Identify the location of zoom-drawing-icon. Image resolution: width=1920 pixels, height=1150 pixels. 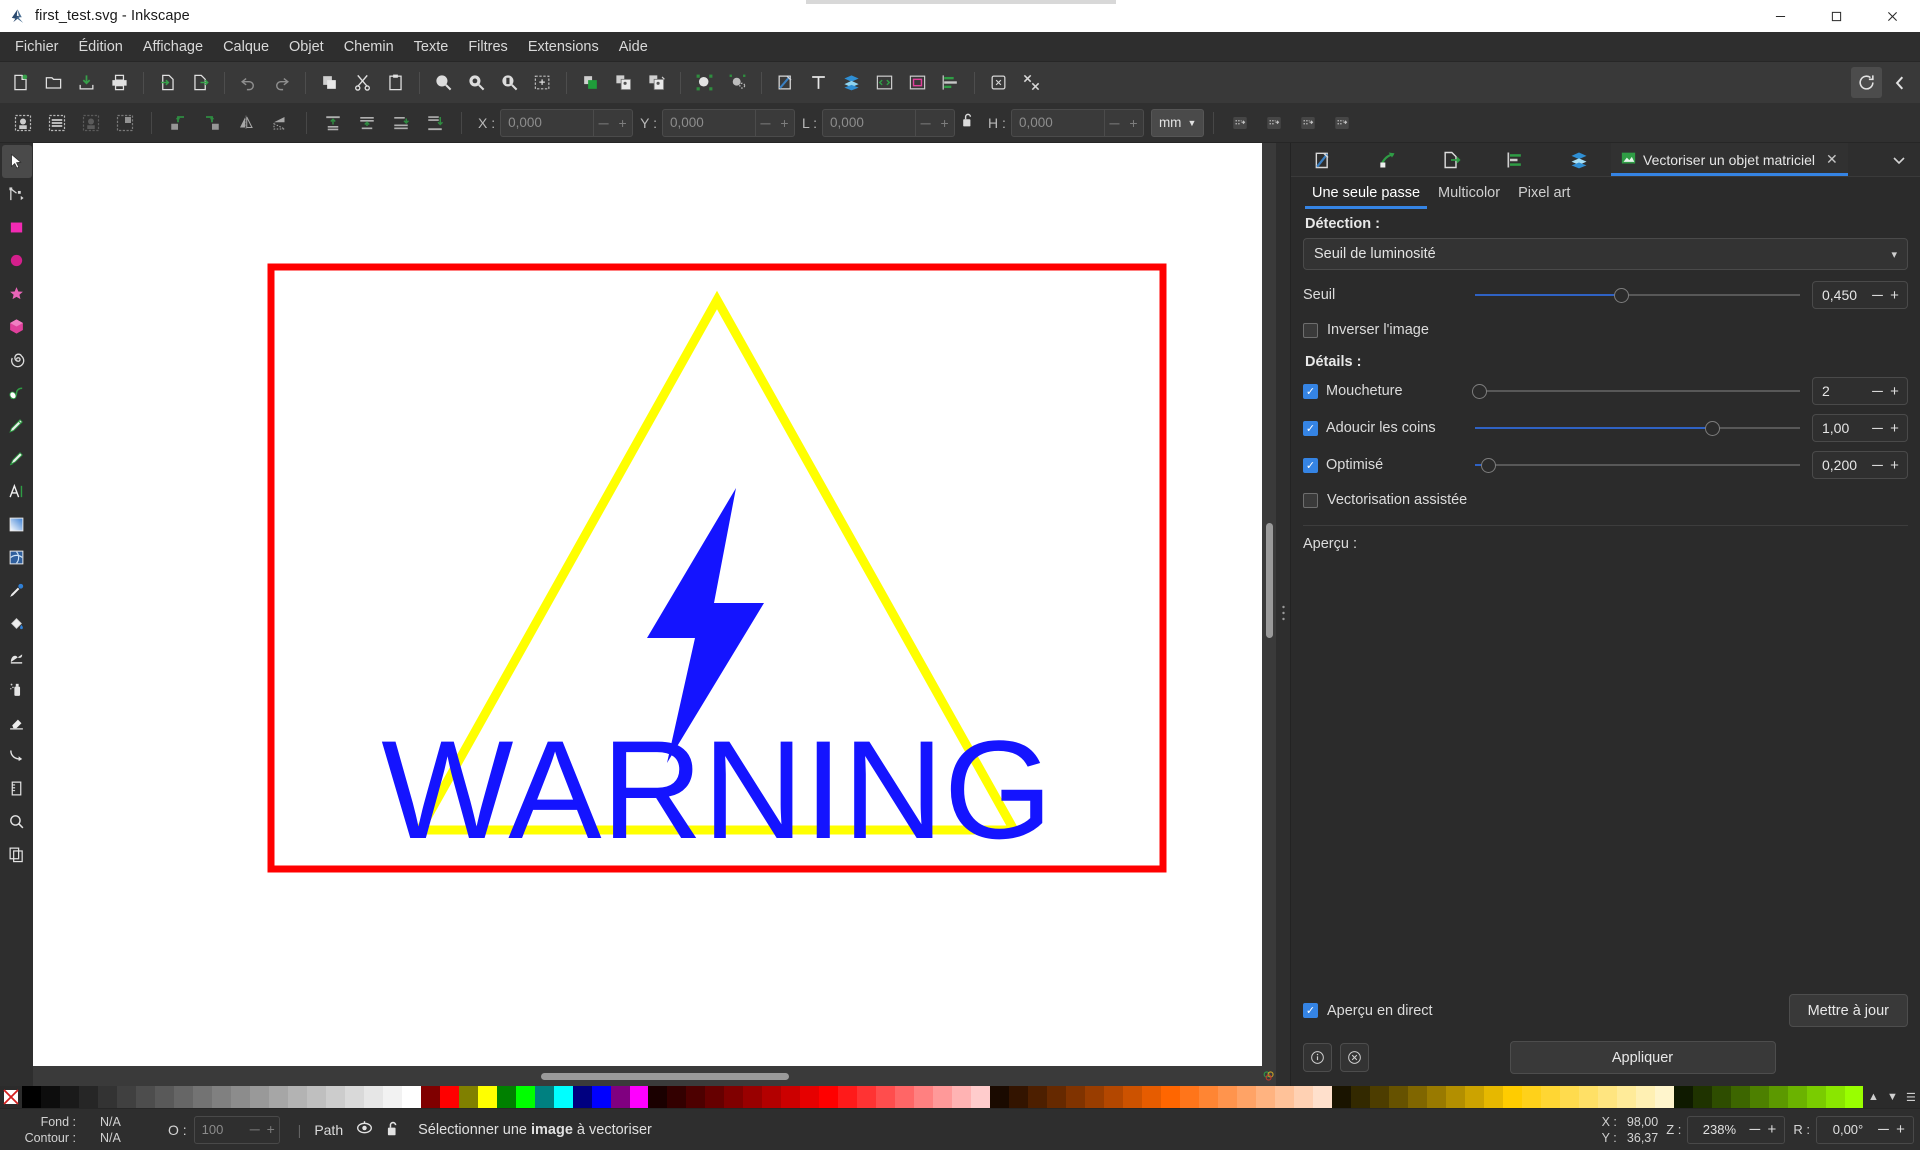
(476, 82).